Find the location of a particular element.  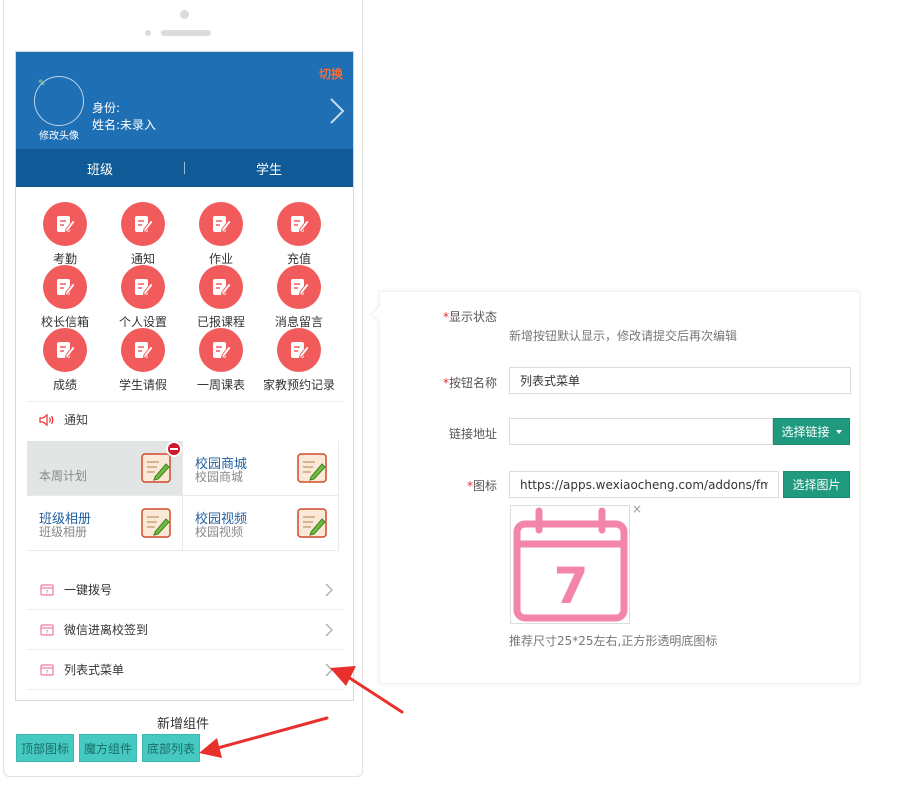

grid-item-scores: 成绩 is located at coordinates (65, 358).